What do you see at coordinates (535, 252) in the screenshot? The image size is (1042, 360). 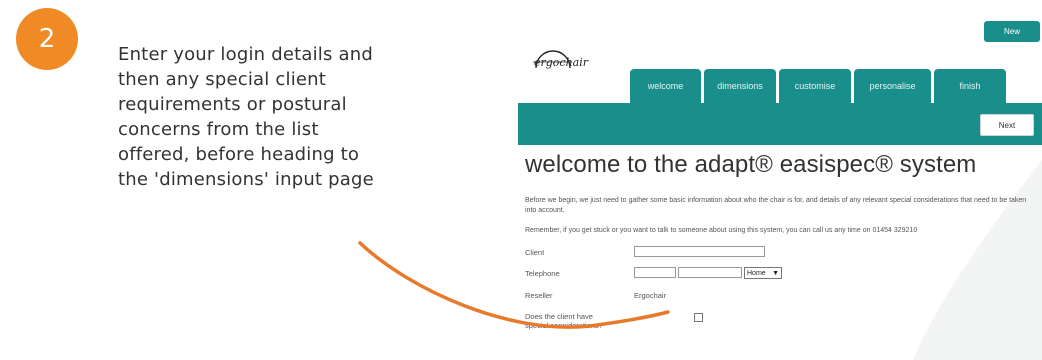 I see `client-label: Client` at bounding box center [535, 252].